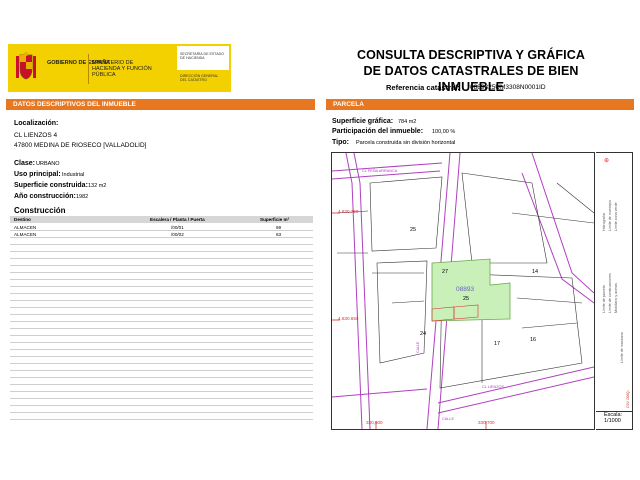 This screenshot has width=640, height=480. Describe the element at coordinates (48, 164) in the screenshot. I see `clase-value: URBANO` at that location.